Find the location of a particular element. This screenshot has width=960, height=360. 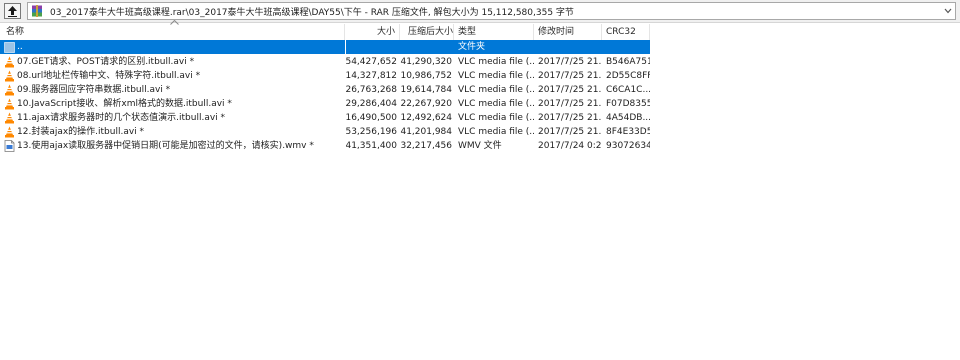

file-name: 08.url地址栏传输中文、特殊字符.itbull.avi * is located at coordinates (109, 76).